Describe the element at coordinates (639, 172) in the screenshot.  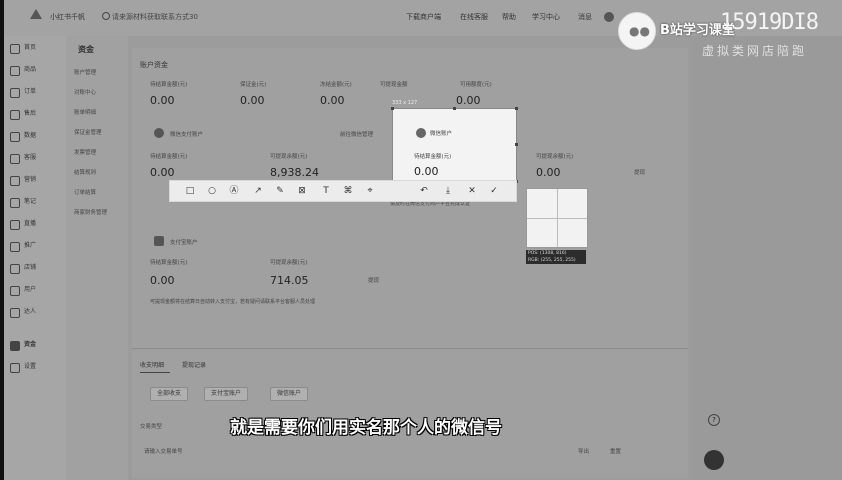
I see `wechat-withdraw-button: 提现` at that location.